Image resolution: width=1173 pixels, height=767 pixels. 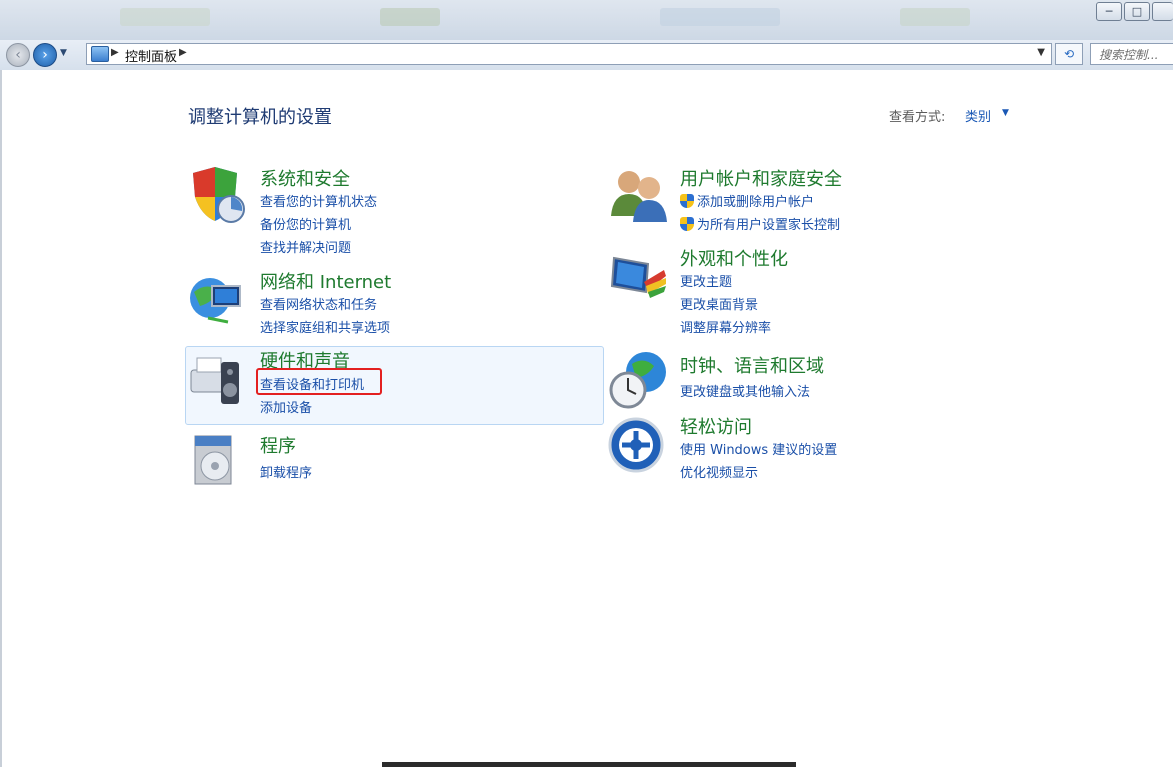 I want to click on view-by-dropdown: 类别, so click(x=978, y=115).